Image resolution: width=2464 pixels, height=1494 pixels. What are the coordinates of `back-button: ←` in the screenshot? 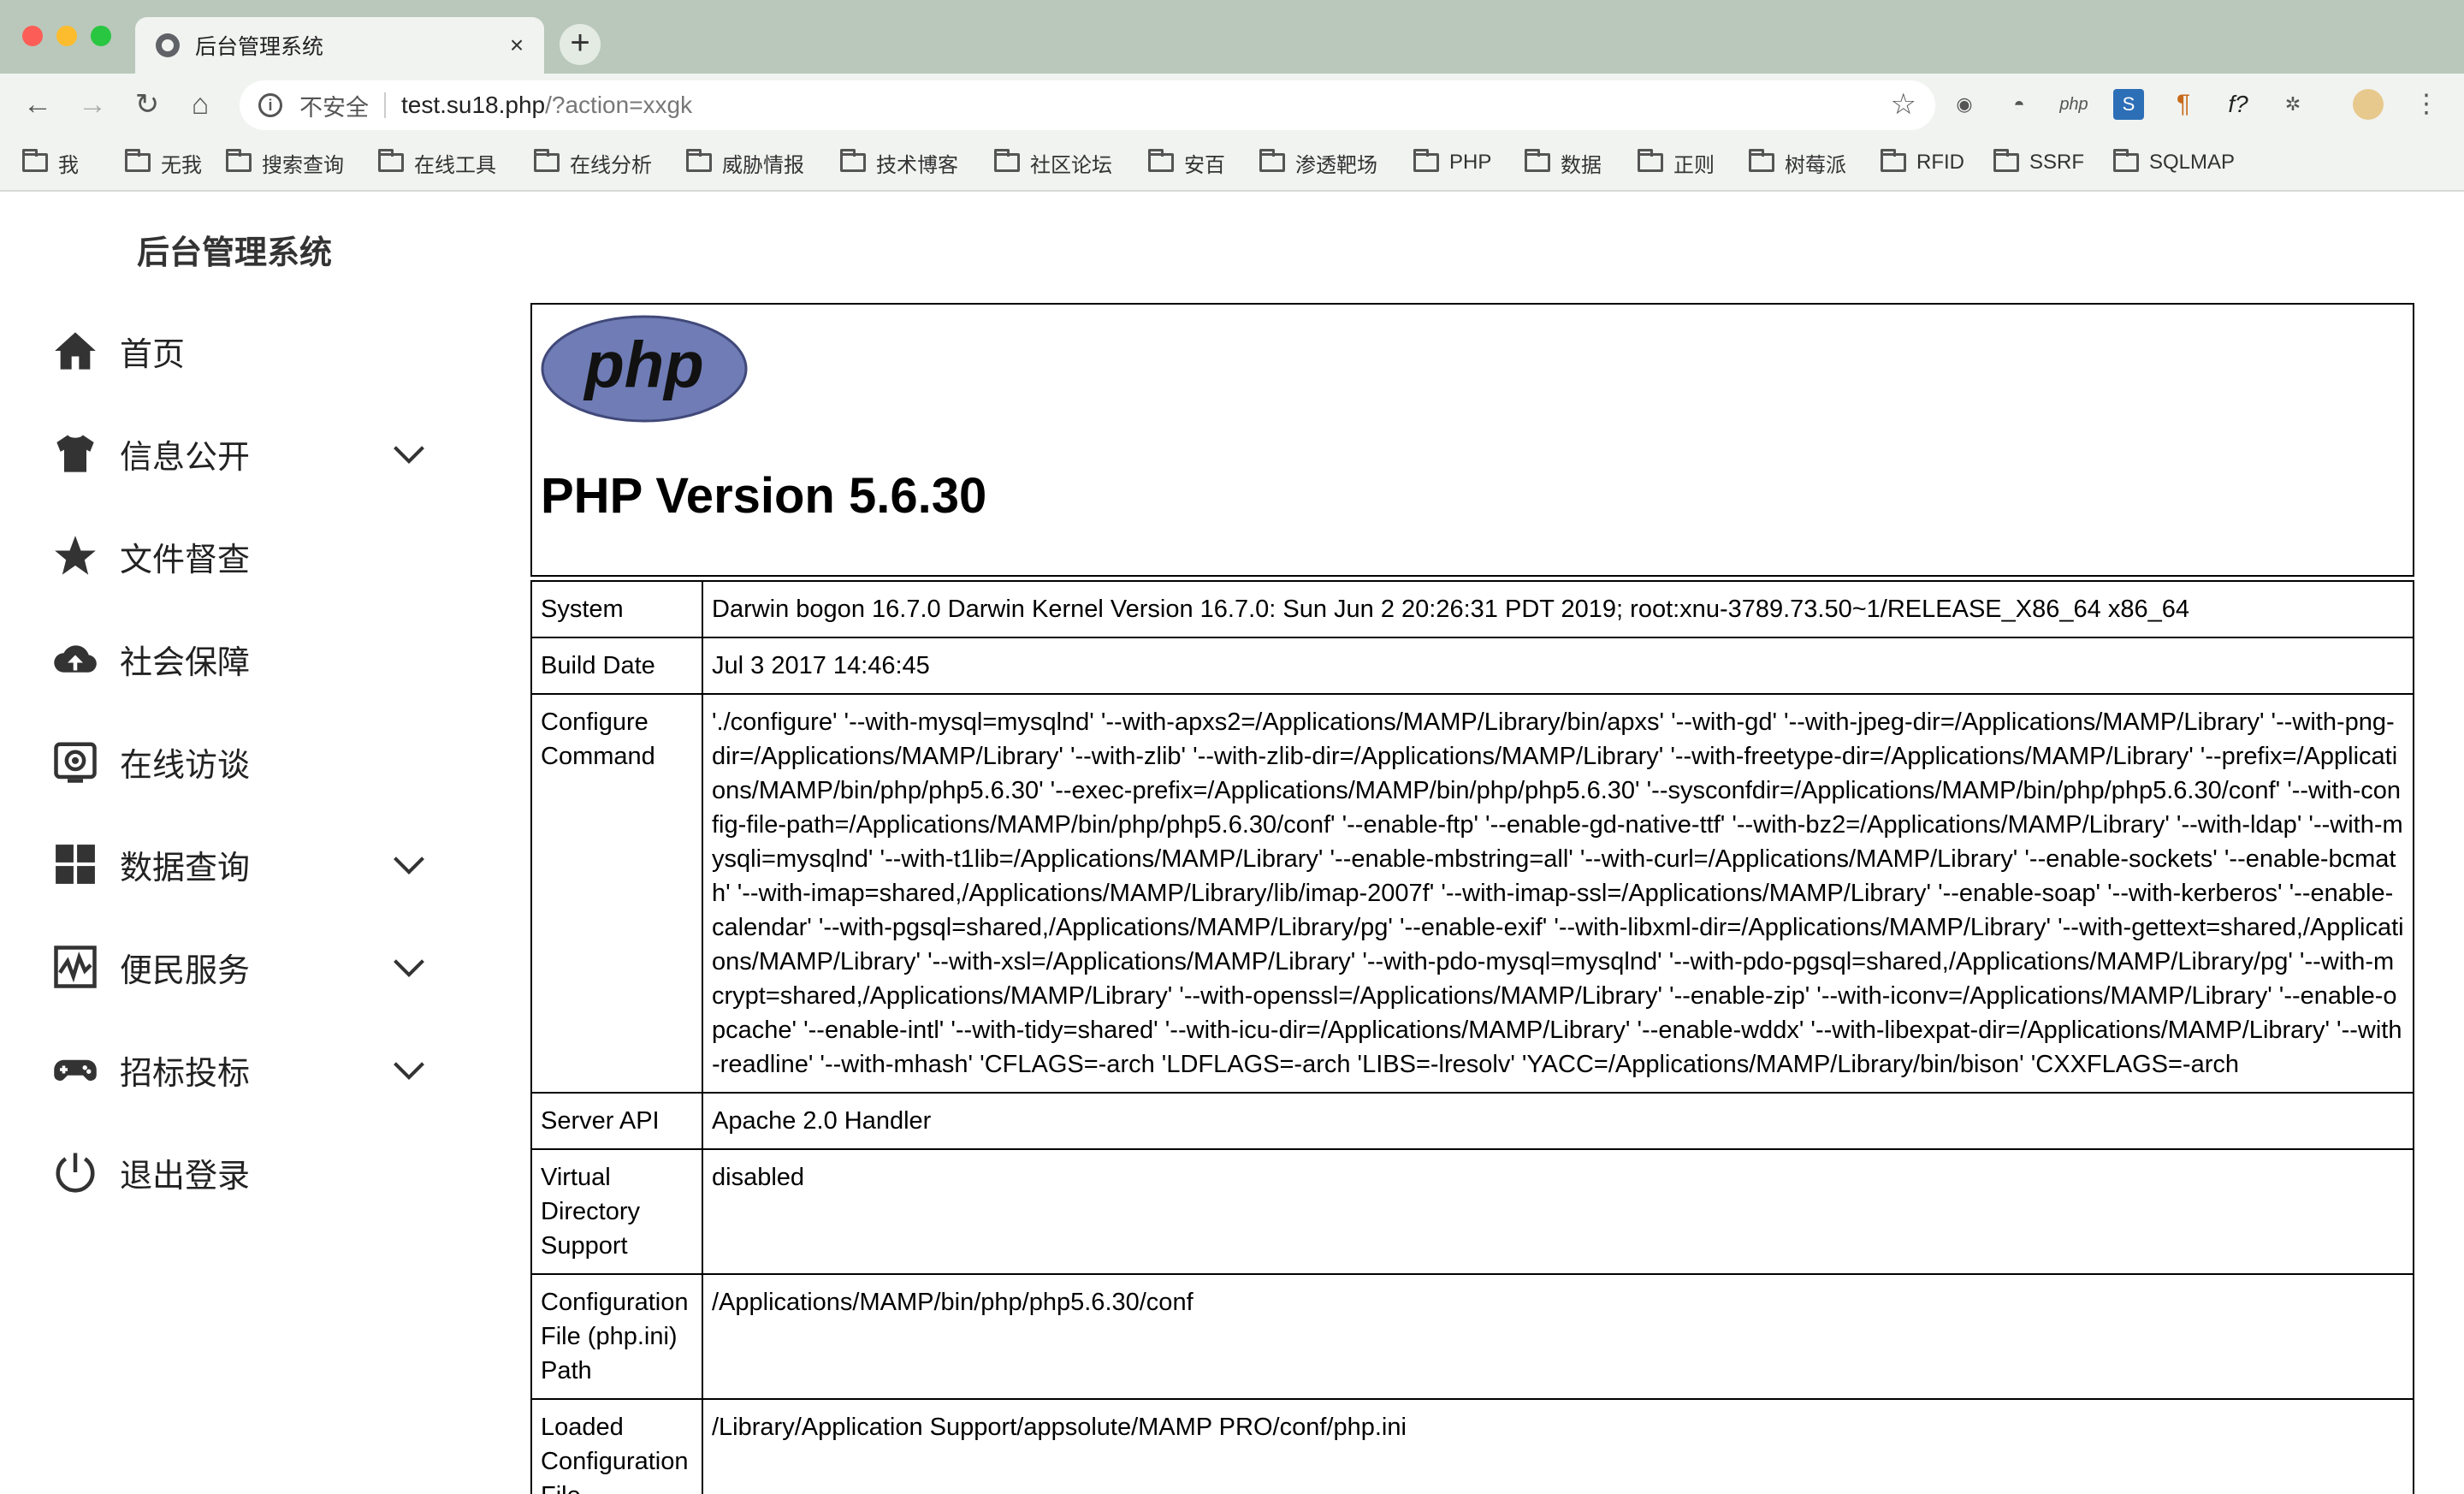 It's located at (37, 105).